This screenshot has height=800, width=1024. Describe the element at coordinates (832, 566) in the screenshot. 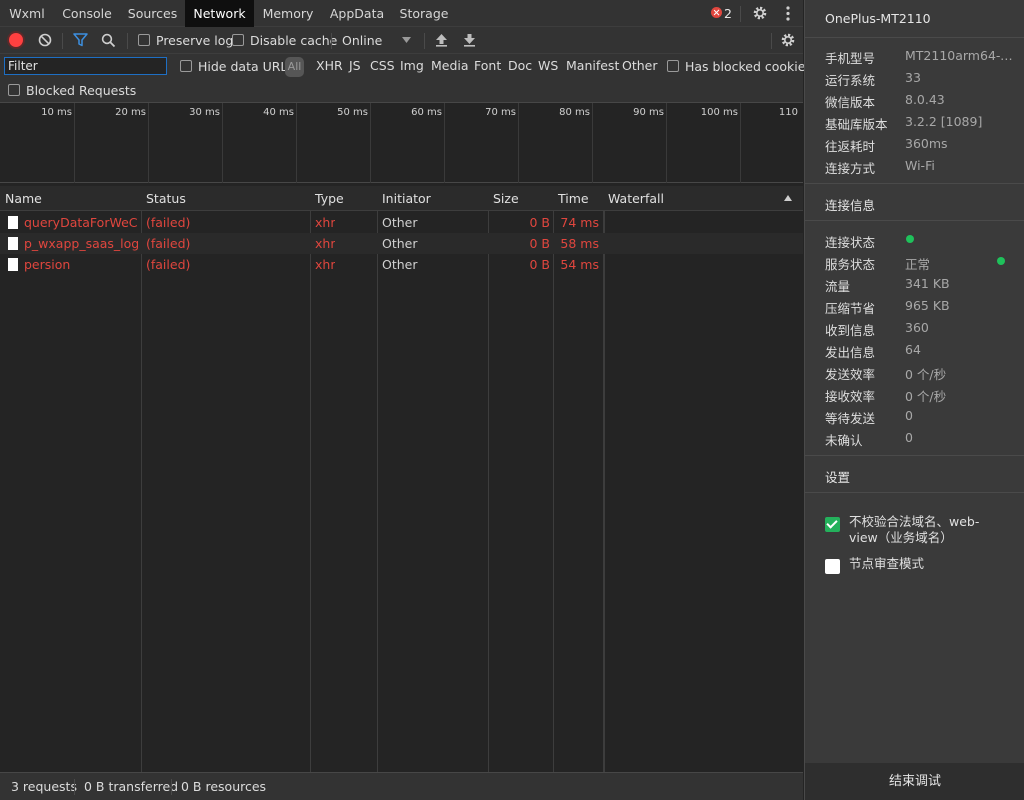

I see `node-inspect-checkbox` at that location.